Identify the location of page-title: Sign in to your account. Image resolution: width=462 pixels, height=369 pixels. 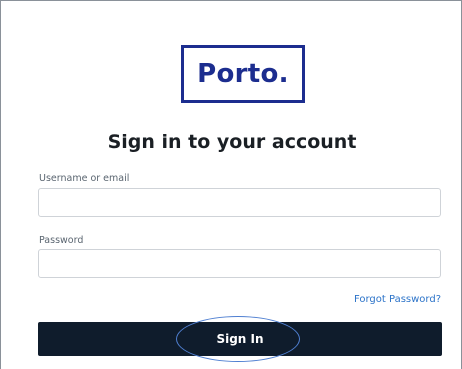
(232, 142).